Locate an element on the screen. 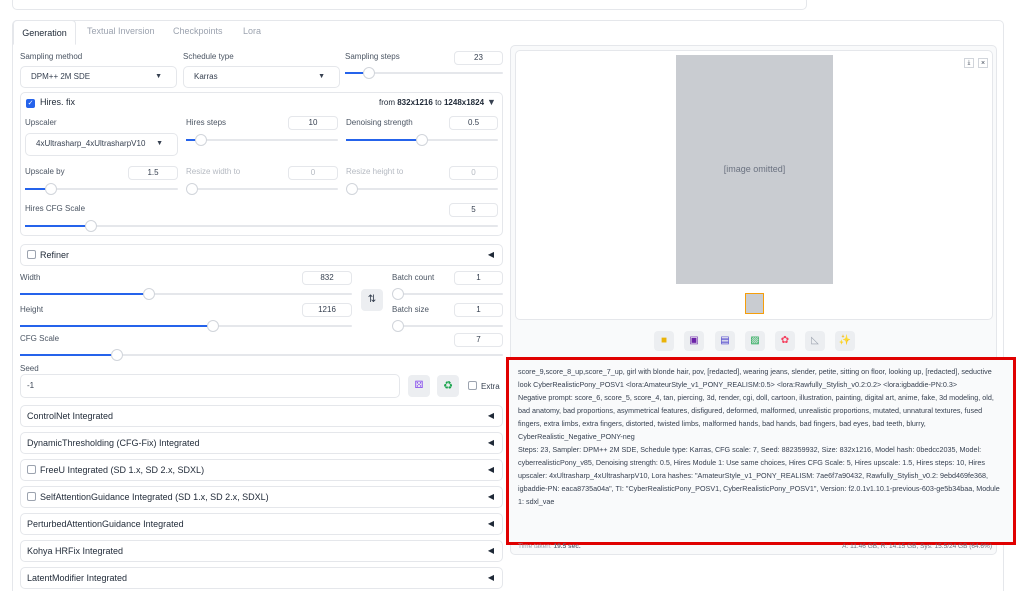 This screenshot has height=591, width=1024. sampling-method-select: DPM++ 2M SDE ▼ is located at coordinates (98, 77).